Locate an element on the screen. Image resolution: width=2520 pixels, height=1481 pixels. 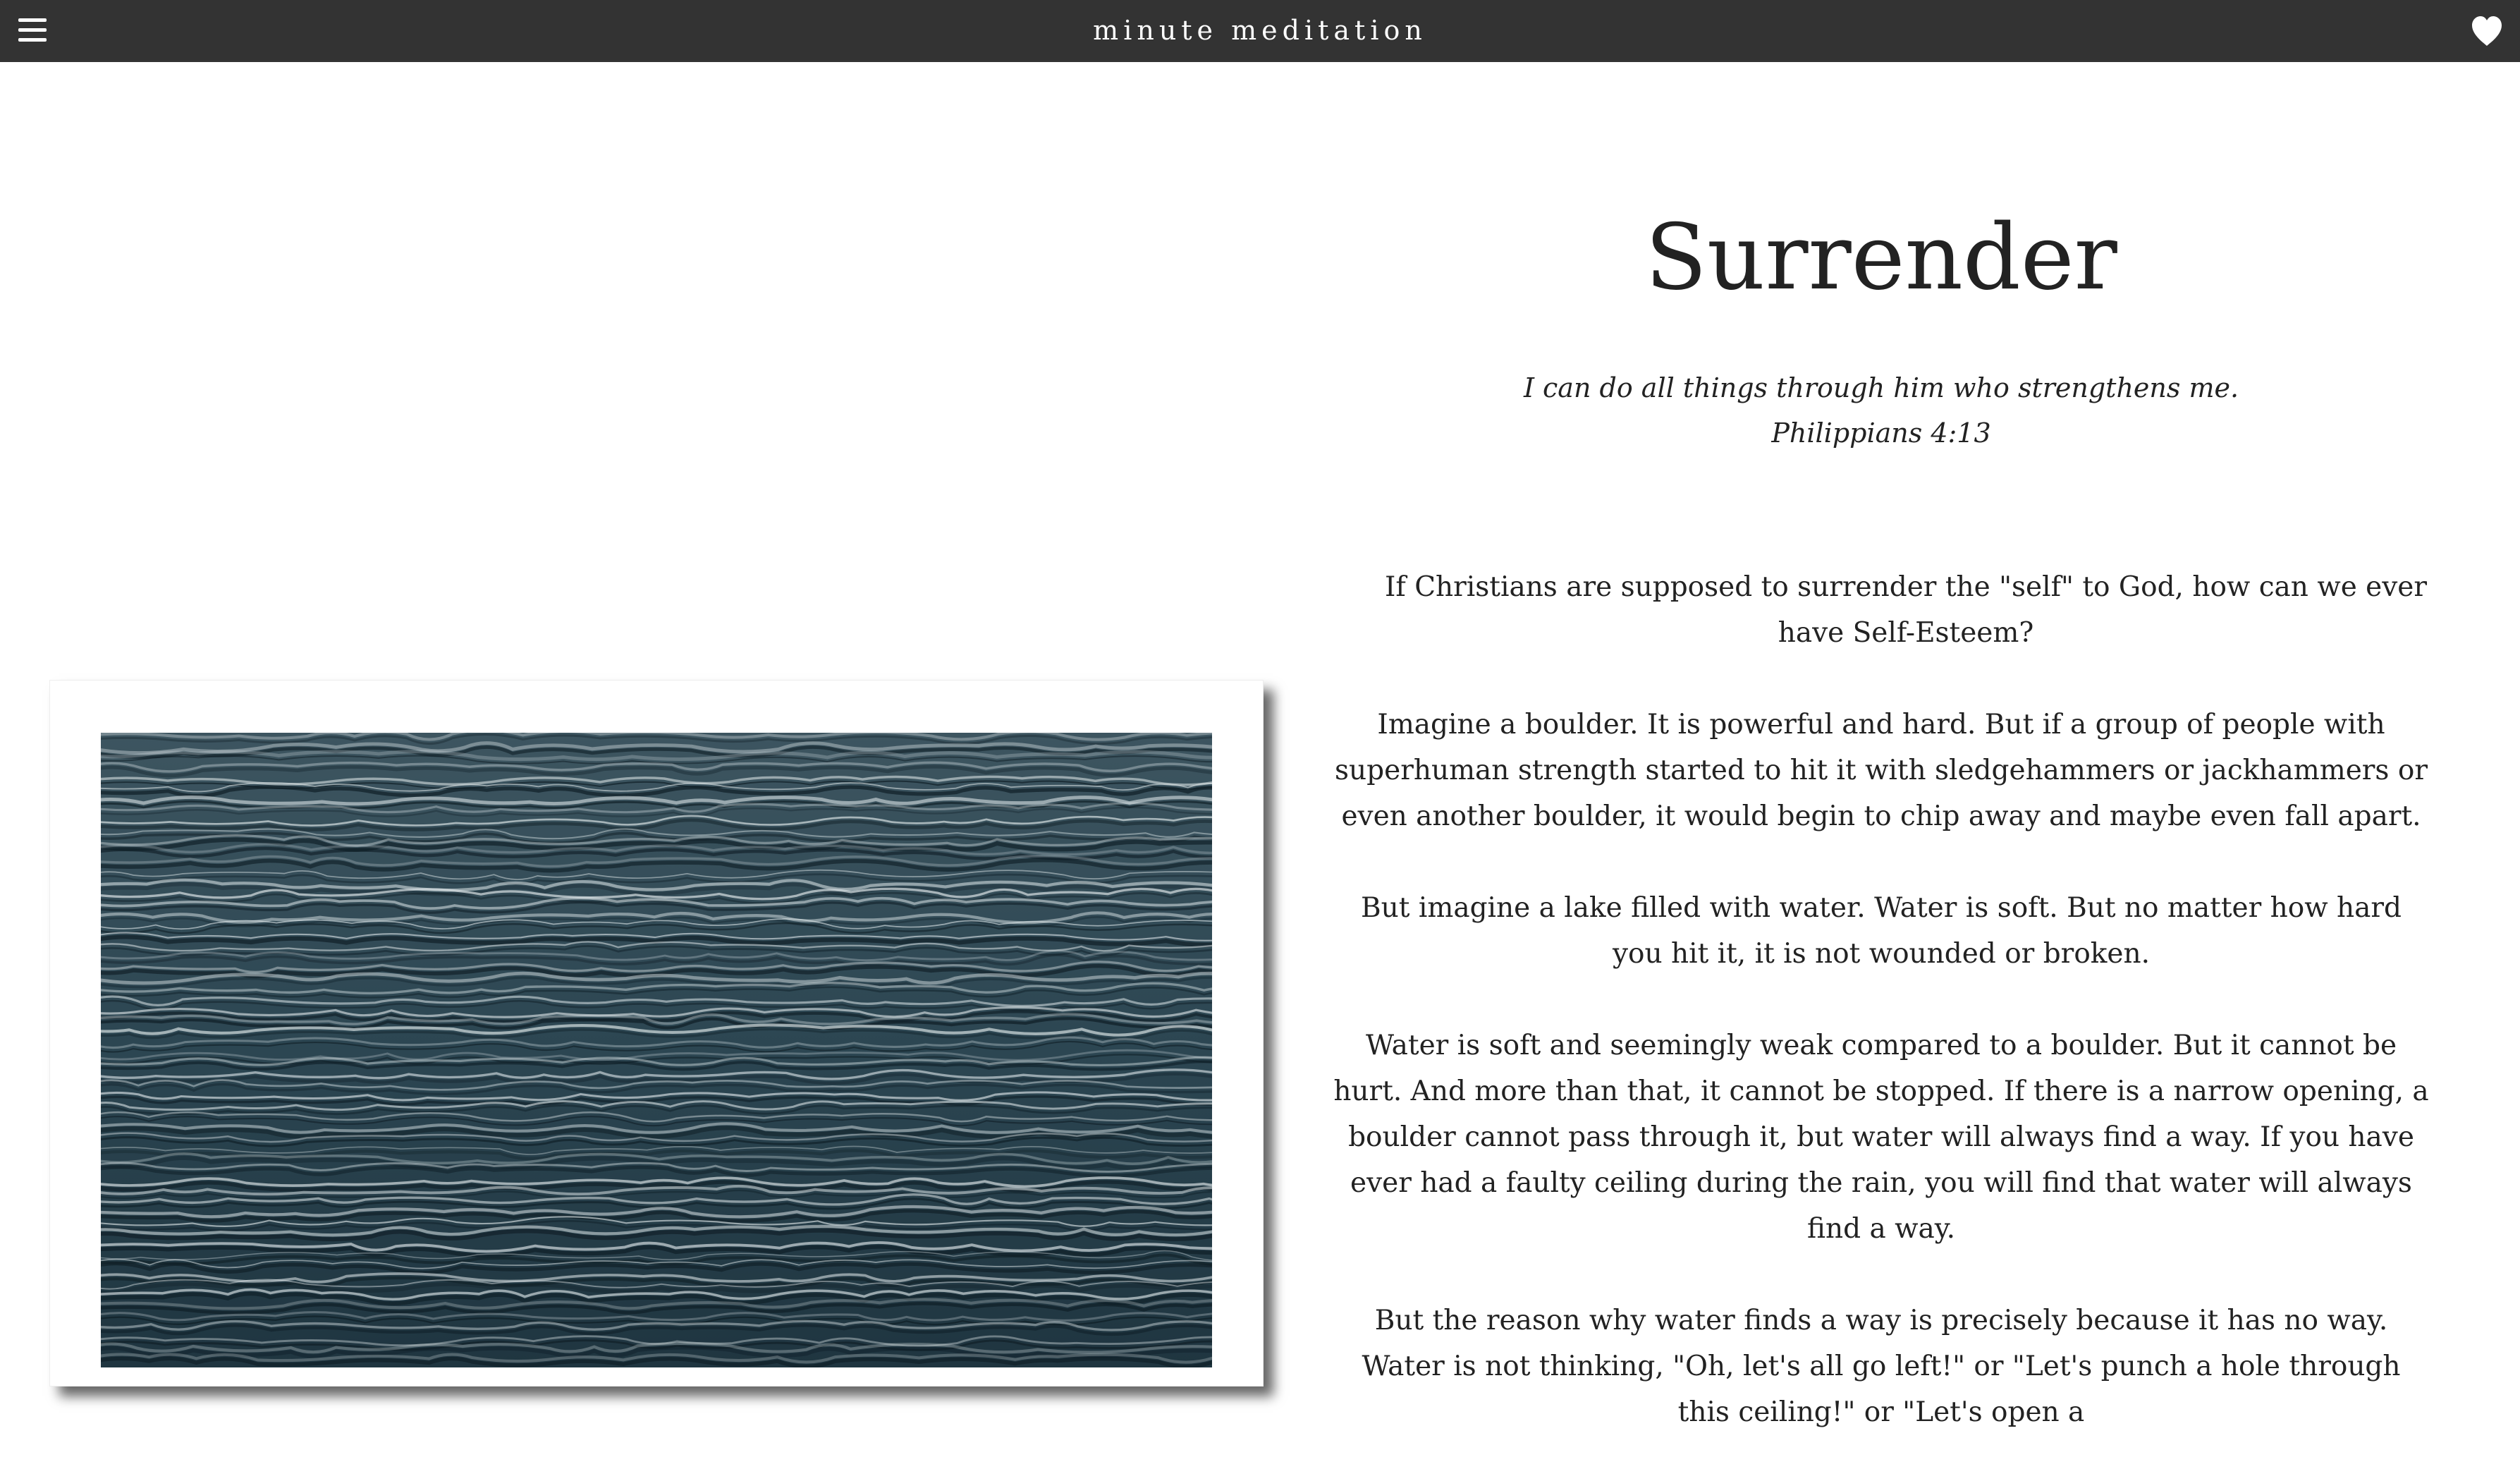
top-navigation-bar: minute meditation is located at coordinates (1260, 31).